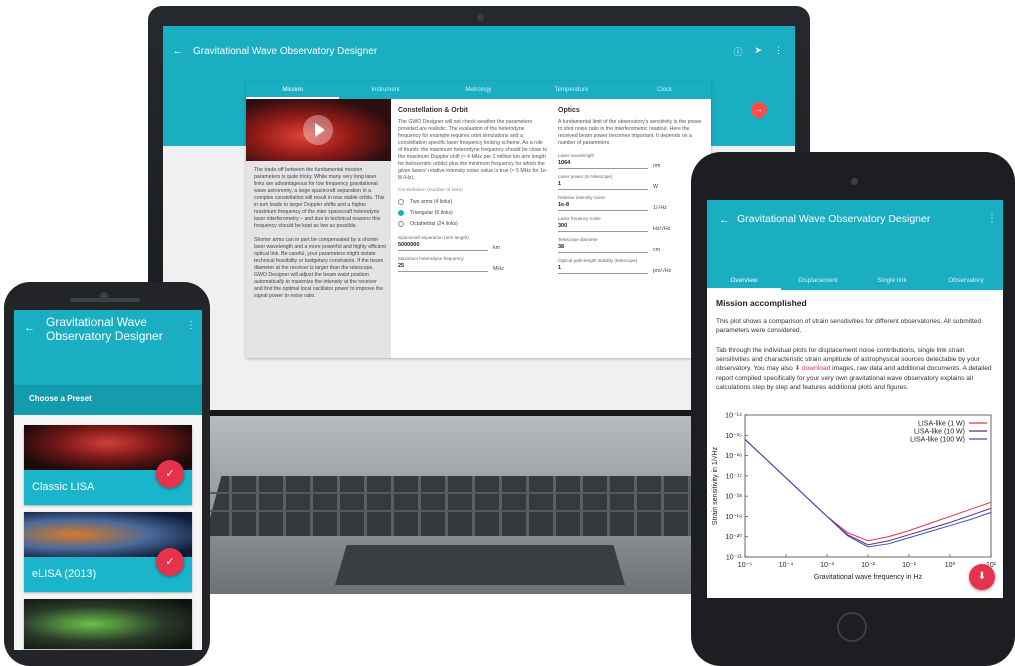  What do you see at coordinates (479, 506) in the screenshot?
I see `laptop-keyboard` at bounding box center [479, 506].